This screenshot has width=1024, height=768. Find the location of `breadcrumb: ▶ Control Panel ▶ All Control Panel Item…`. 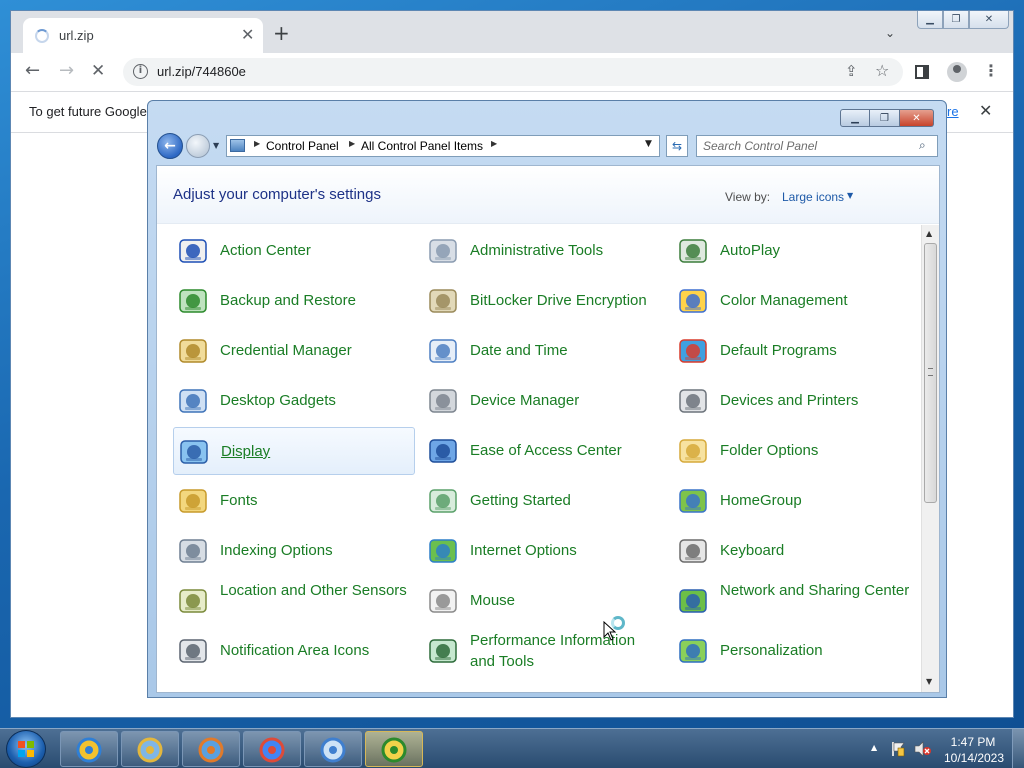

breadcrumb: ▶ Control Panel ▶ All Control Panel Item… is located at coordinates (443, 146).